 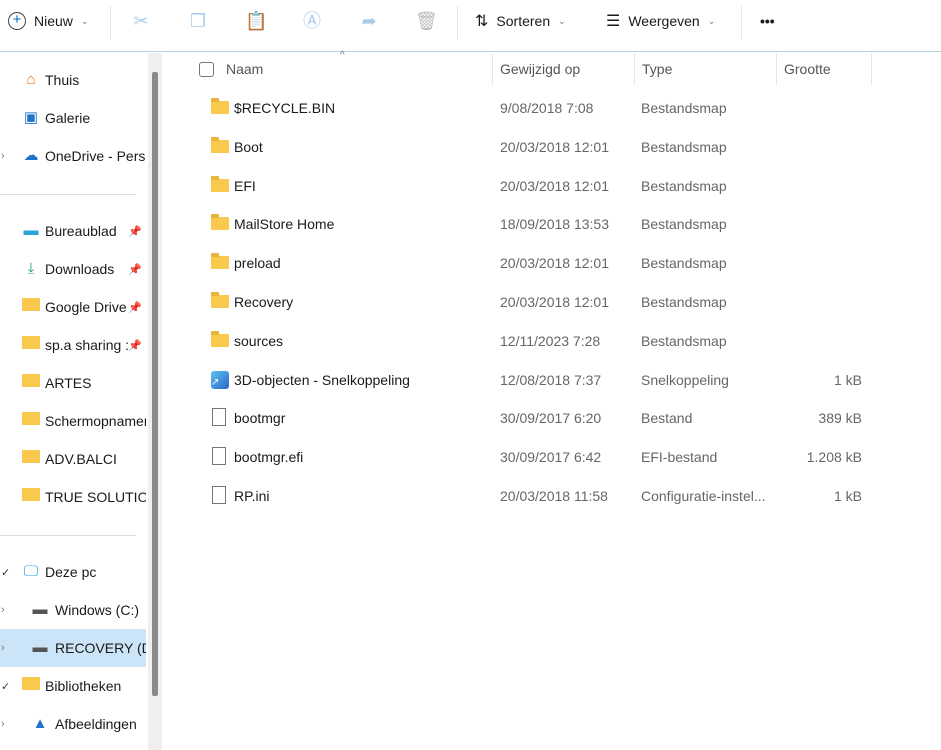 What do you see at coordinates (711, 20) in the screenshot?
I see `chevron-down-icon: ⌄` at bounding box center [711, 20].